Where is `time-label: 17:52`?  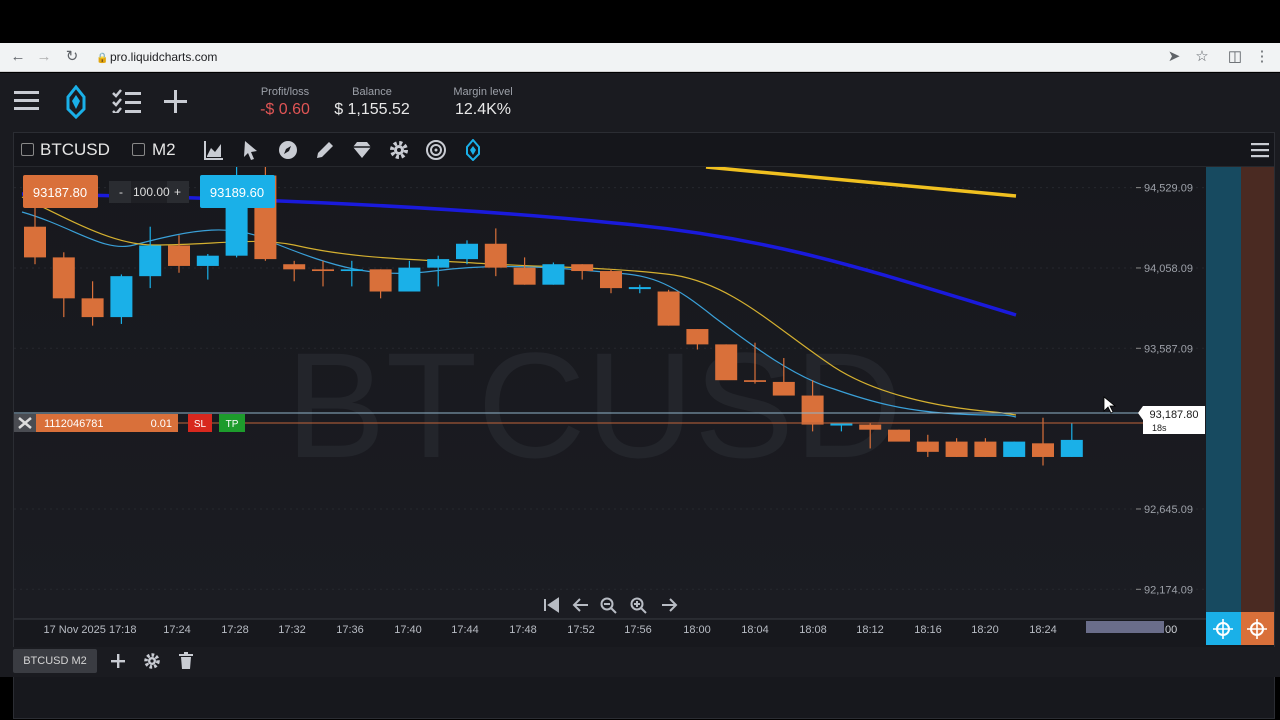
time-label: 17:52 is located at coordinates (581, 630).